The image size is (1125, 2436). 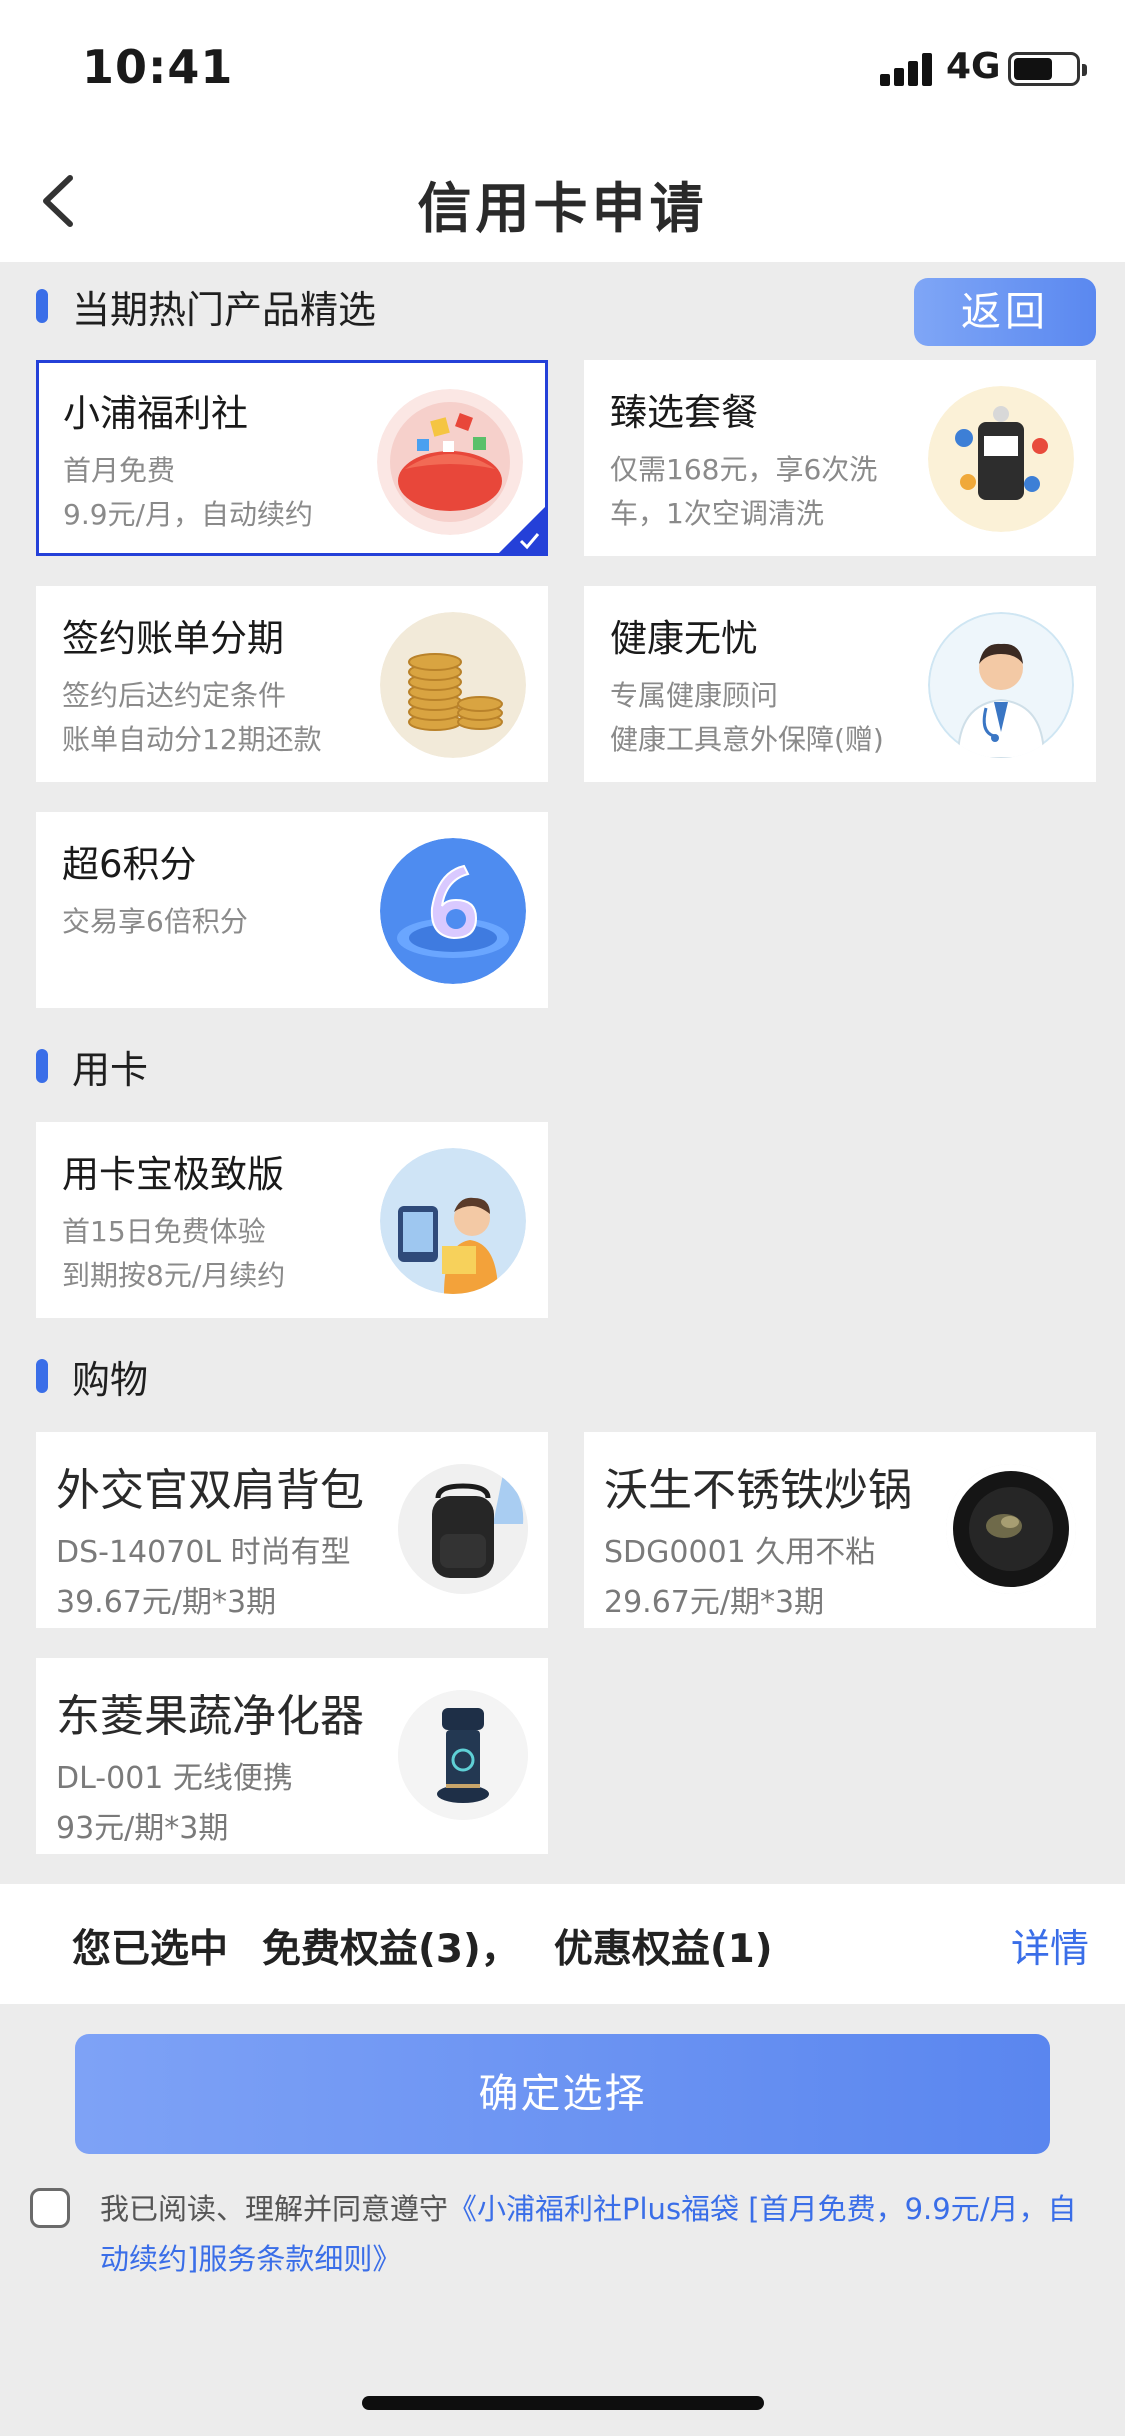 I want to click on section-shopping-label: 购物, so click(x=110, y=1379).